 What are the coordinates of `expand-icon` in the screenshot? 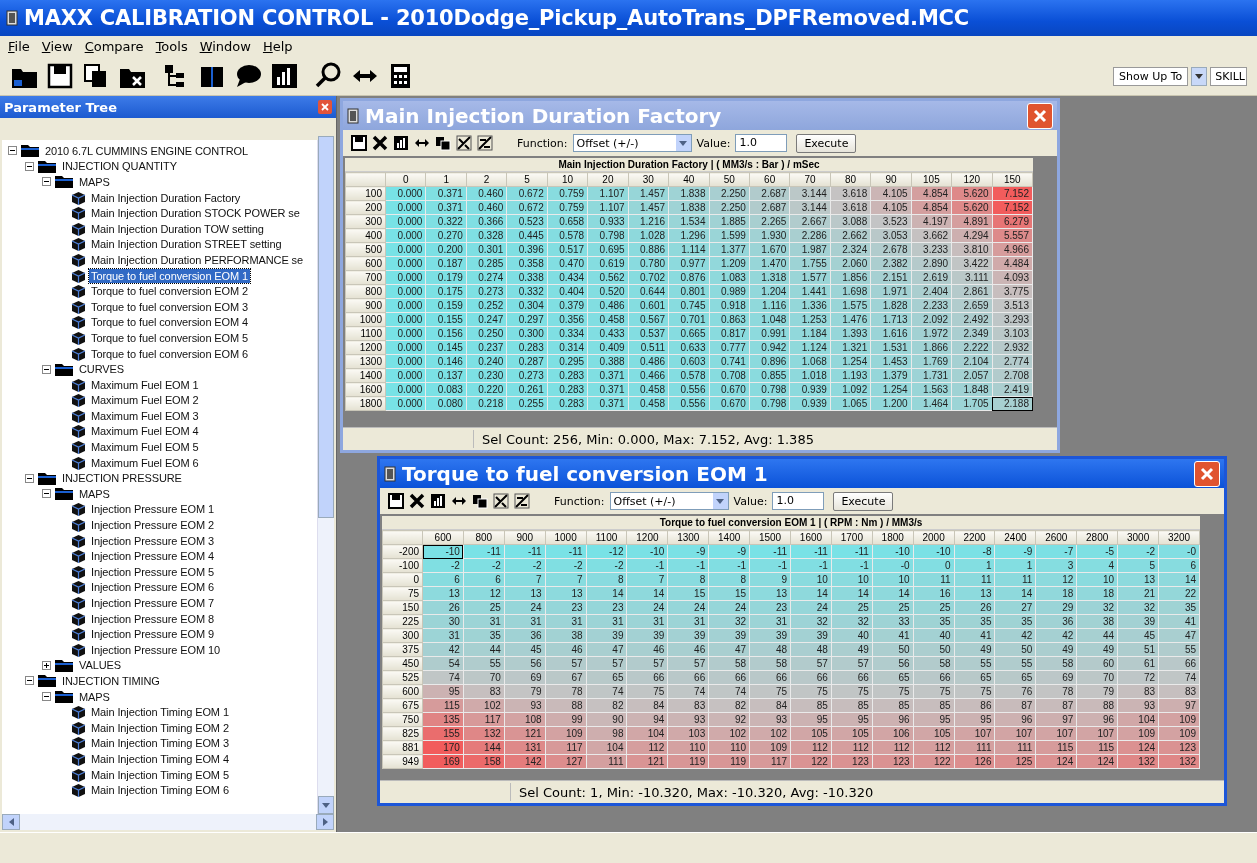 It's located at (46, 665).